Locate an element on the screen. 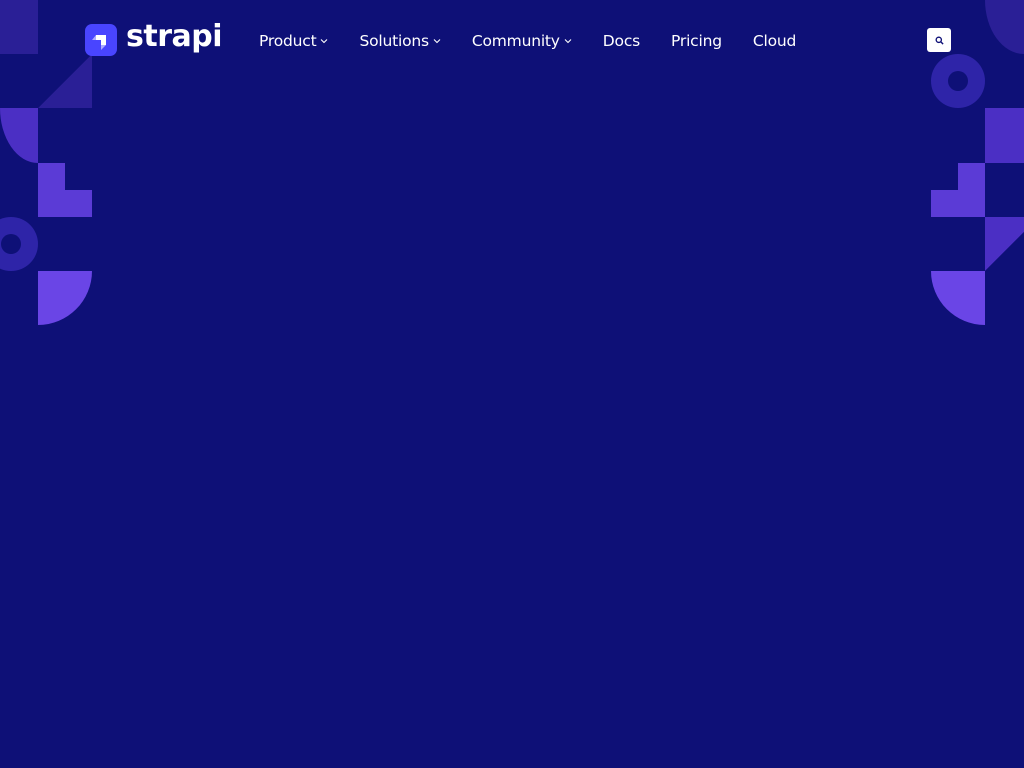  nav-item-label: Solutions is located at coordinates (394, 41).